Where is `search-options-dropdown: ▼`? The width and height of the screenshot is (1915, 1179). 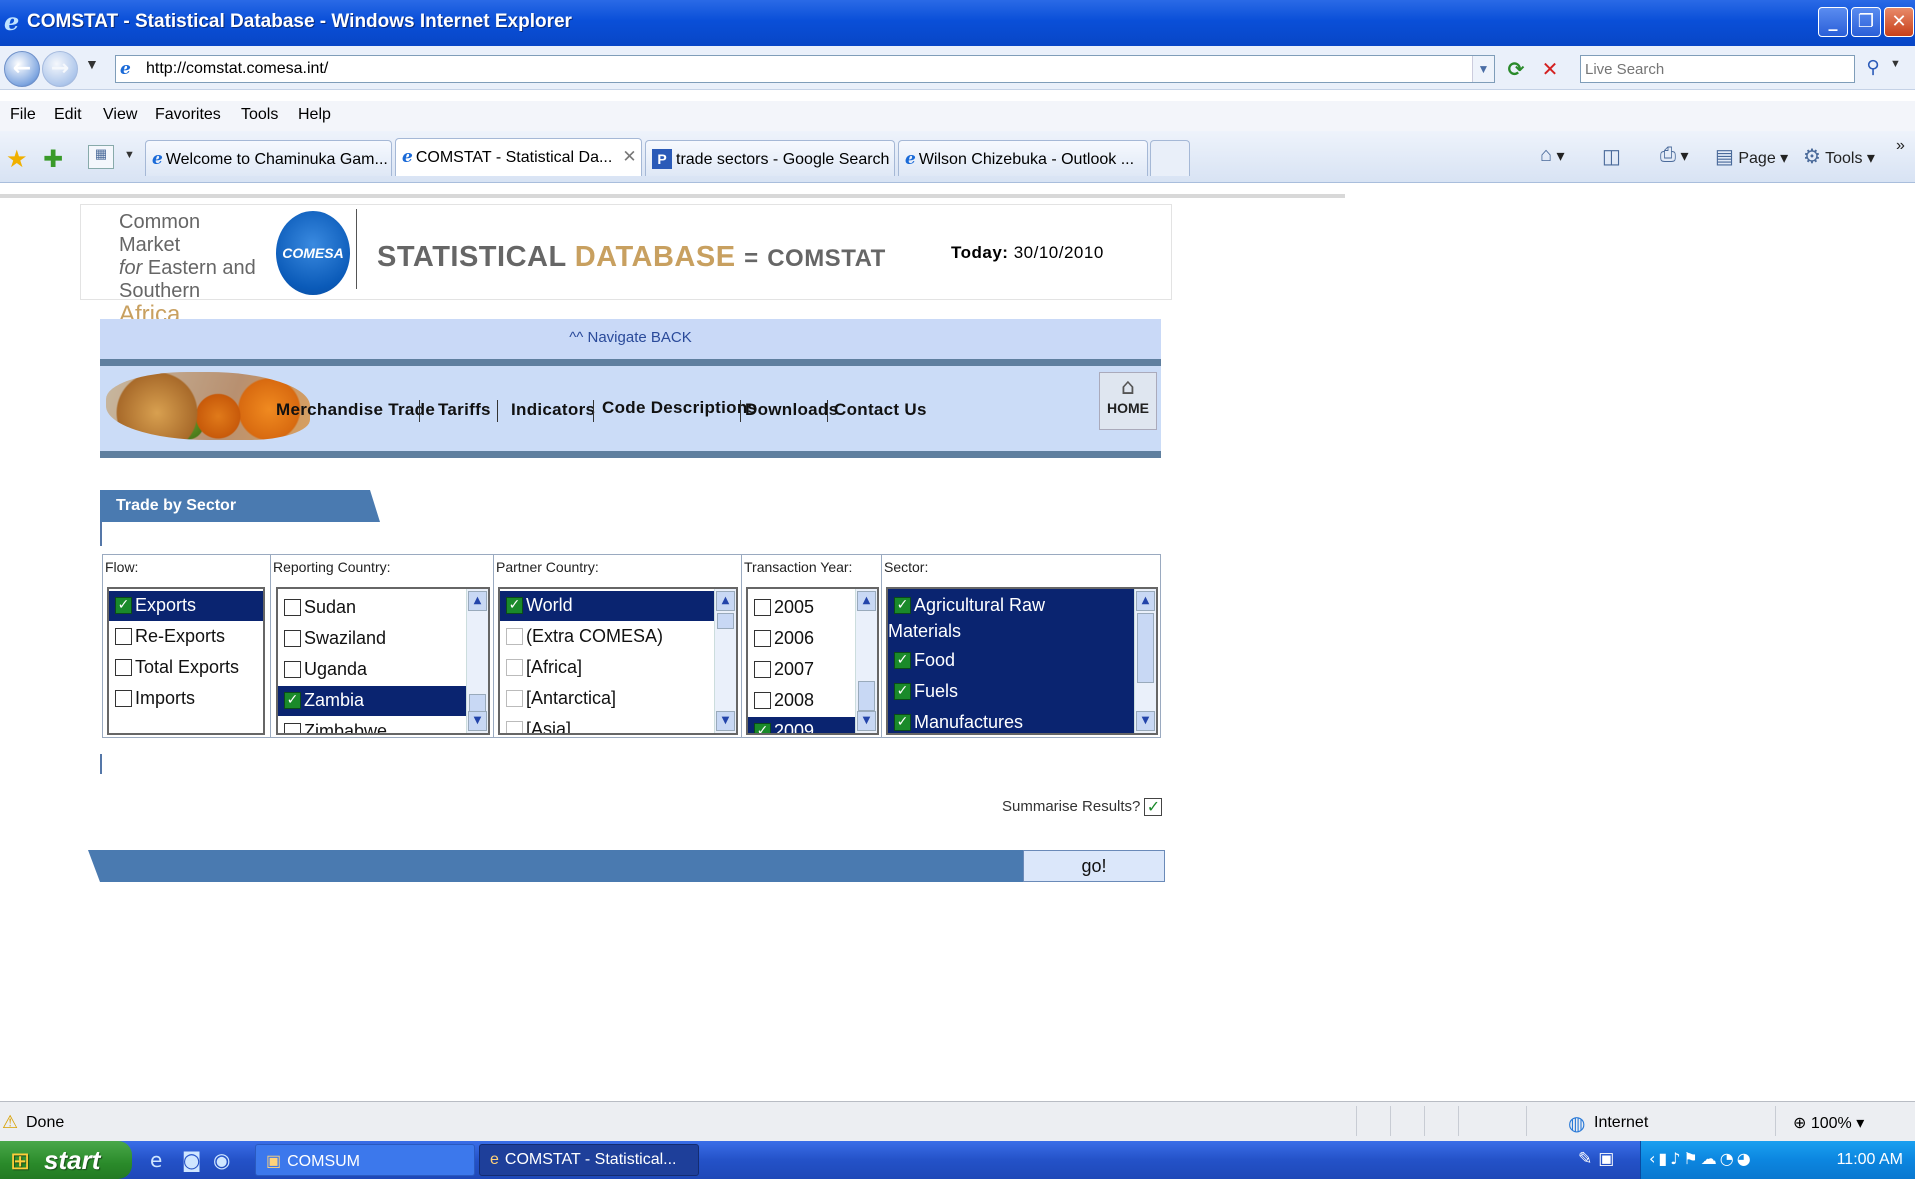 search-options-dropdown: ▼ is located at coordinates (1895, 64).